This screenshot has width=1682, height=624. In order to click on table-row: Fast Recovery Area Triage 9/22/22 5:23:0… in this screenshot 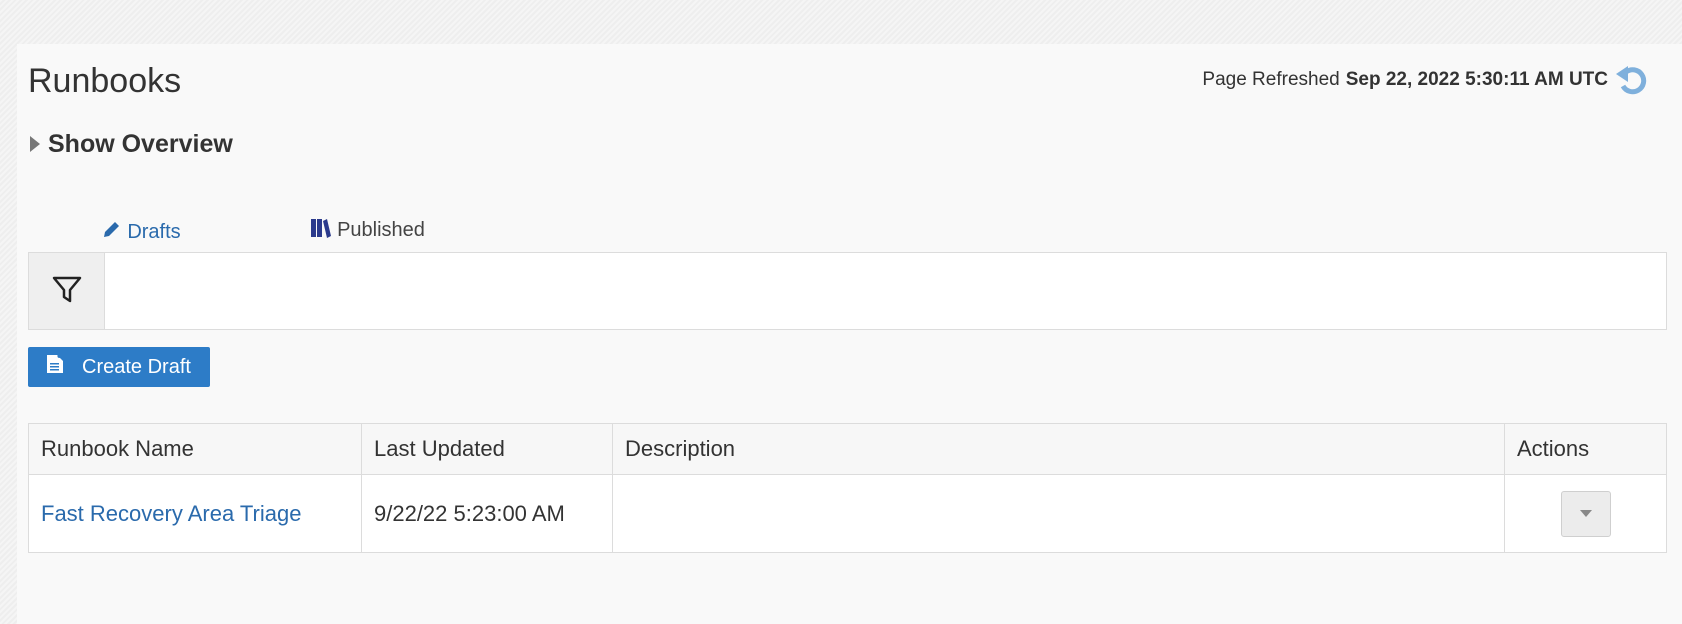, I will do `click(847, 513)`.